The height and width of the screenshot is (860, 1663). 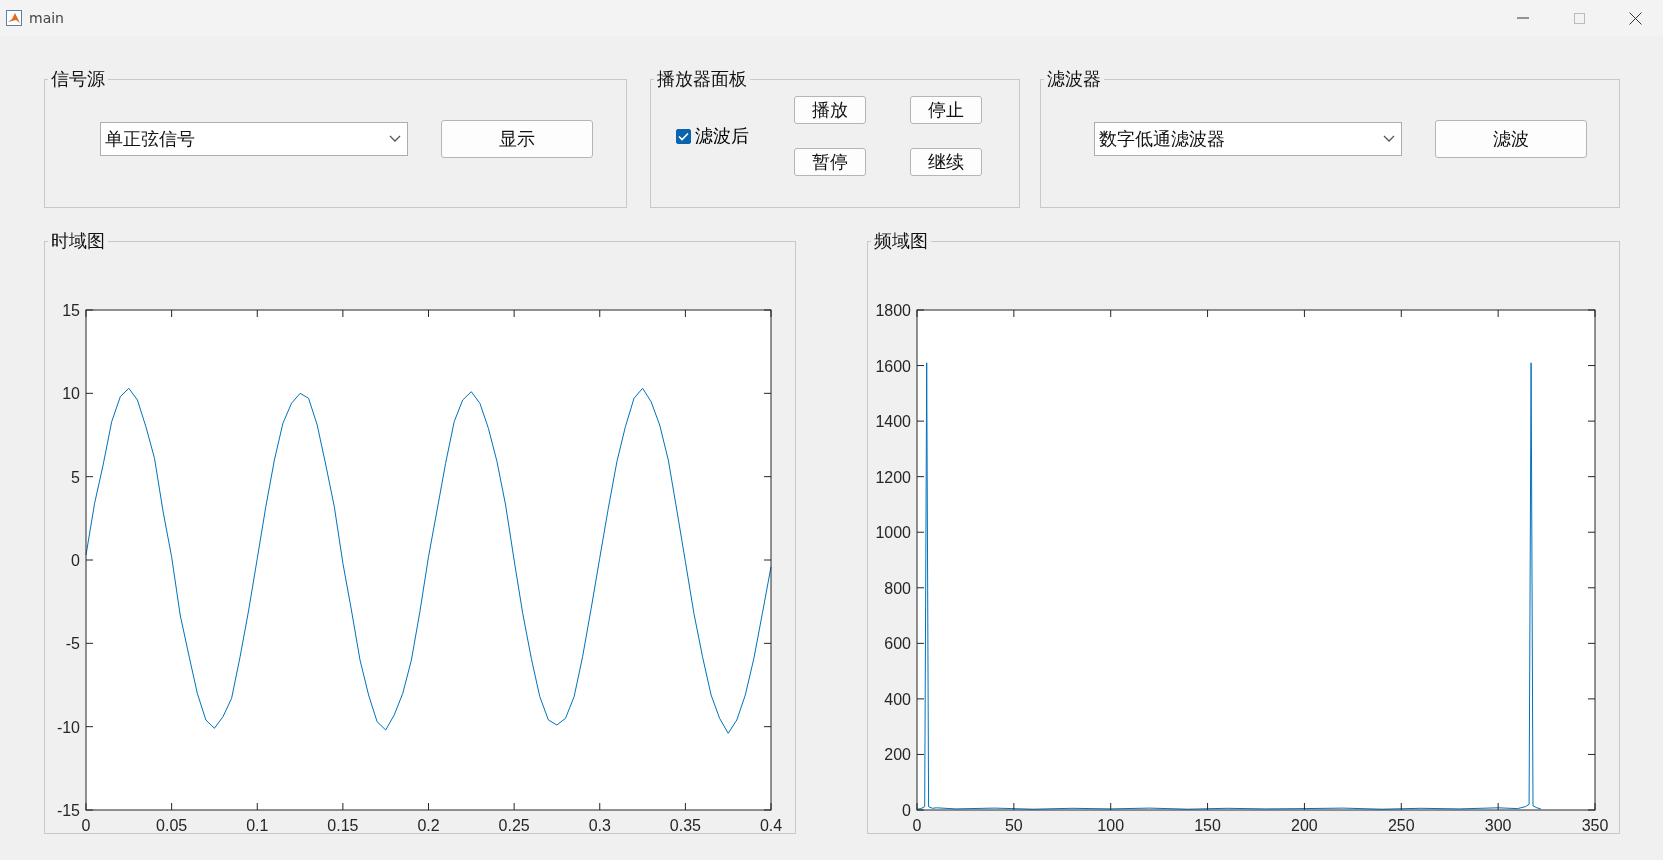 What do you see at coordinates (1074, 79) in the screenshot?
I see `panel-title: 滤波器` at bounding box center [1074, 79].